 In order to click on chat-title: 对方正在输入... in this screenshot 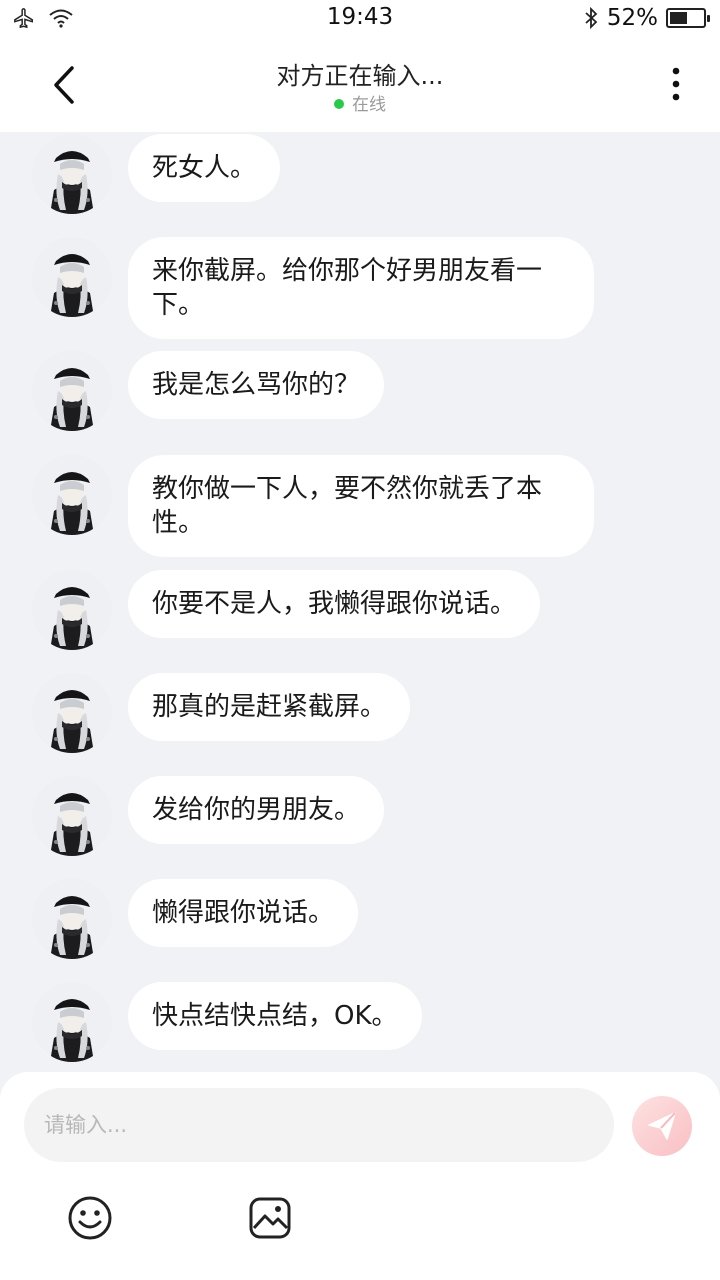, I will do `click(360, 76)`.